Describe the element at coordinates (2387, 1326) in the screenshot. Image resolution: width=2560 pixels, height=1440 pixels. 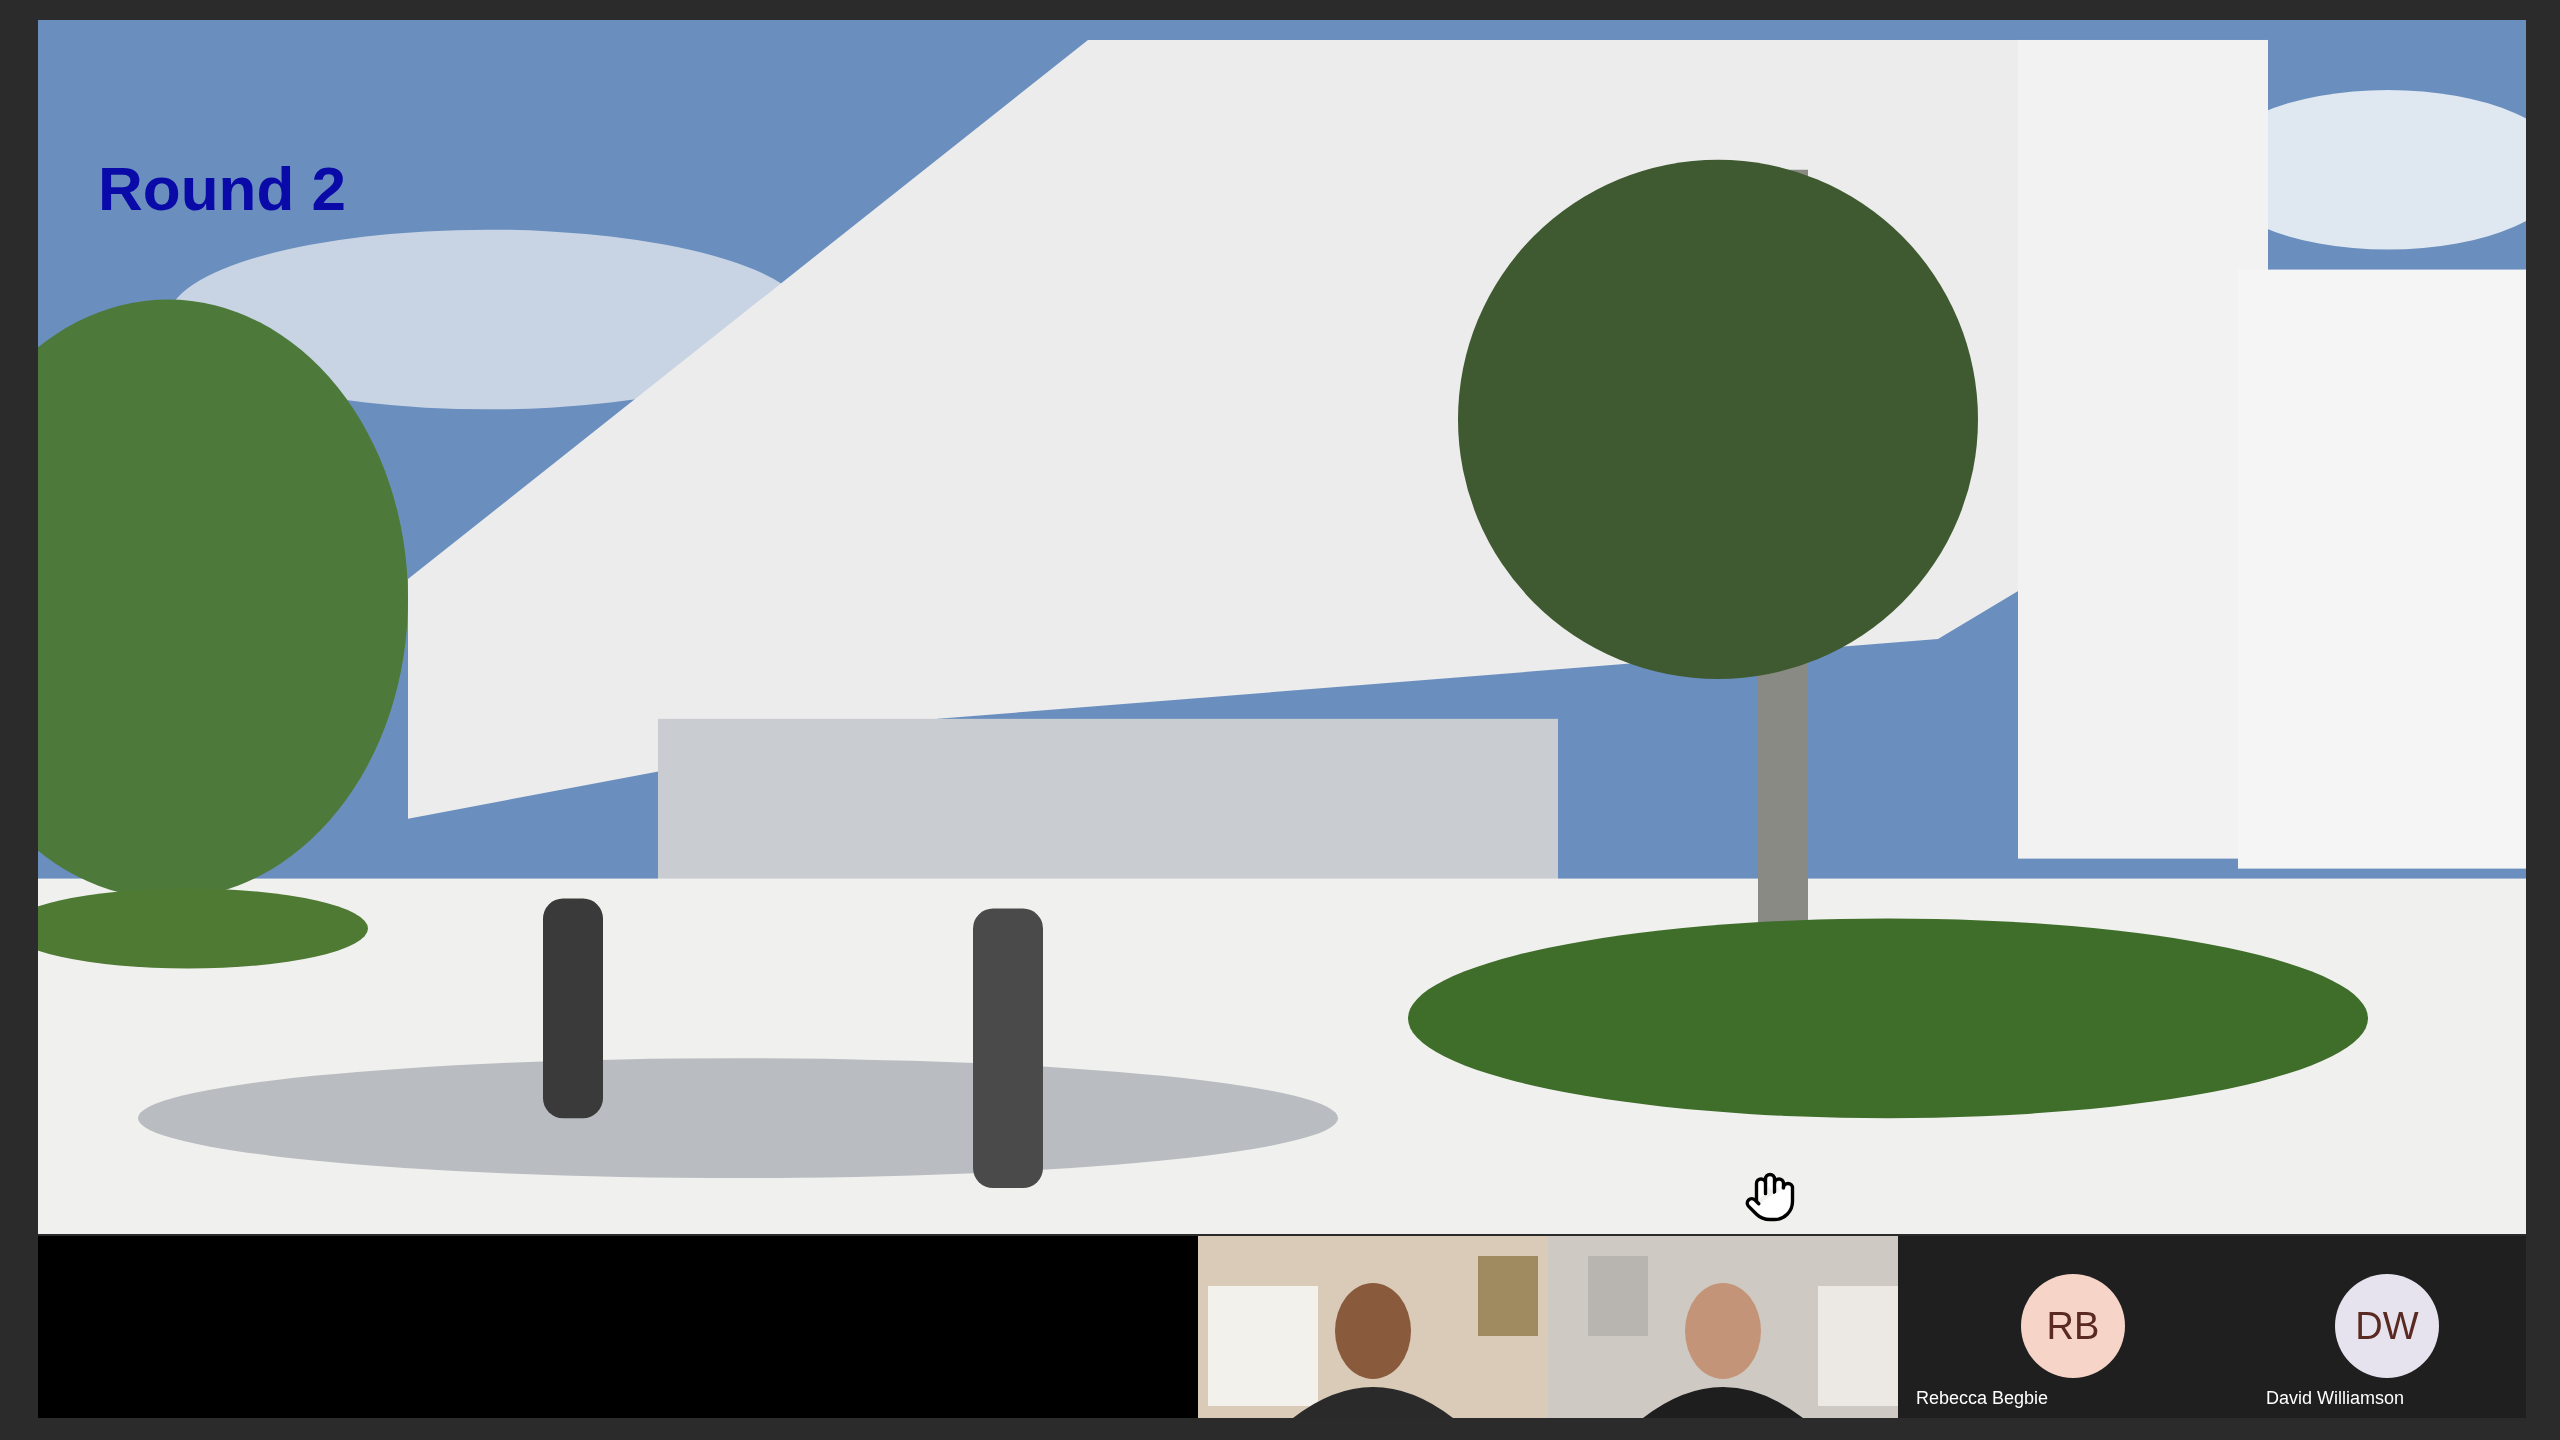
I see `avatar-initials: DW` at that location.